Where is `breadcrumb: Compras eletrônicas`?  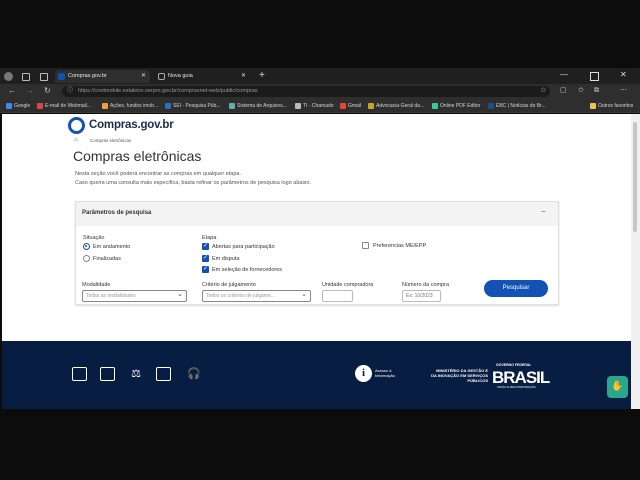 breadcrumb: Compras eletrônicas is located at coordinates (110, 140).